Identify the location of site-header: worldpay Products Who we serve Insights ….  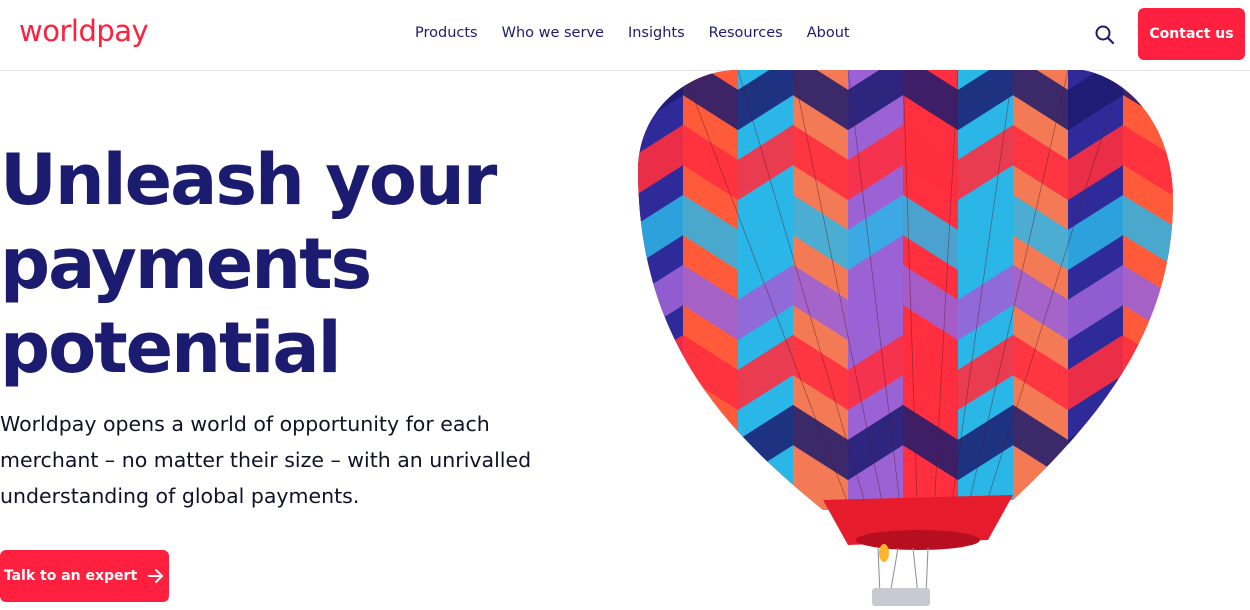
(625, 35).